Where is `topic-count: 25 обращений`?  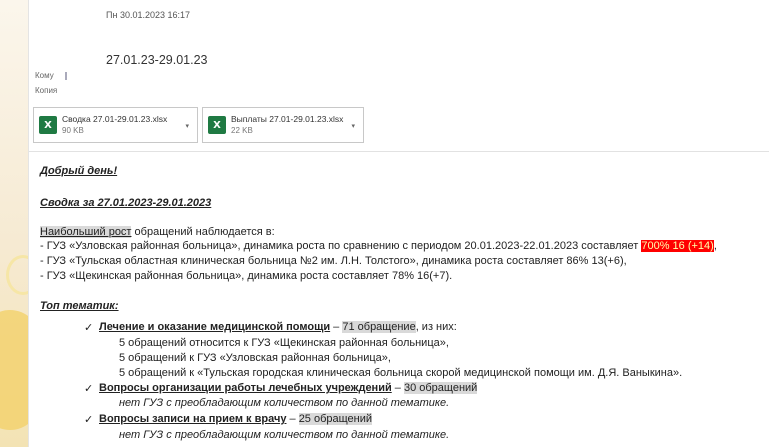 topic-count: 25 обращений is located at coordinates (335, 419).